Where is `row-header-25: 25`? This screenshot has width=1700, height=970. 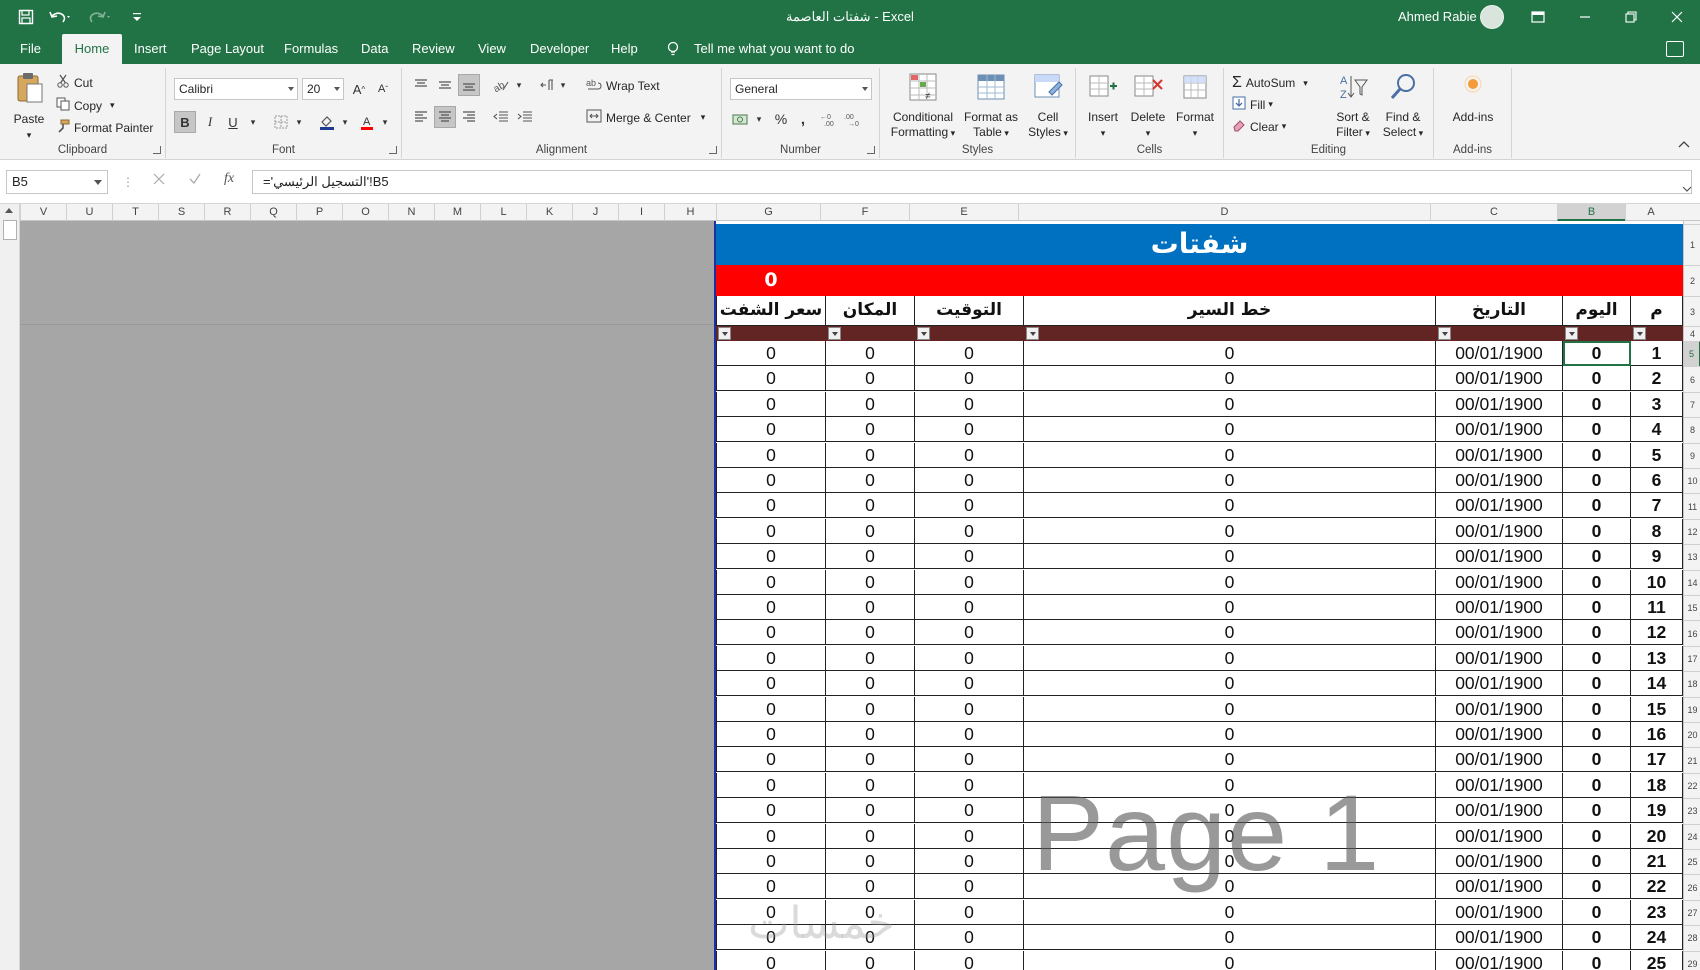 row-header-25: 25 is located at coordinates (1692, 861).